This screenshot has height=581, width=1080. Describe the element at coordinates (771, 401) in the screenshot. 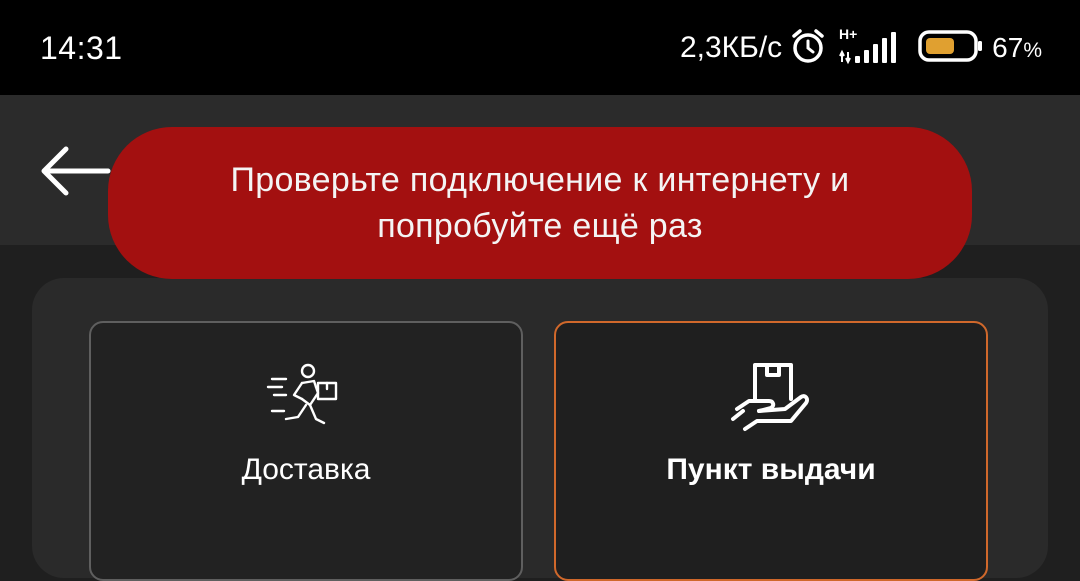

I see `pickup-point-hand-icon` at that location.